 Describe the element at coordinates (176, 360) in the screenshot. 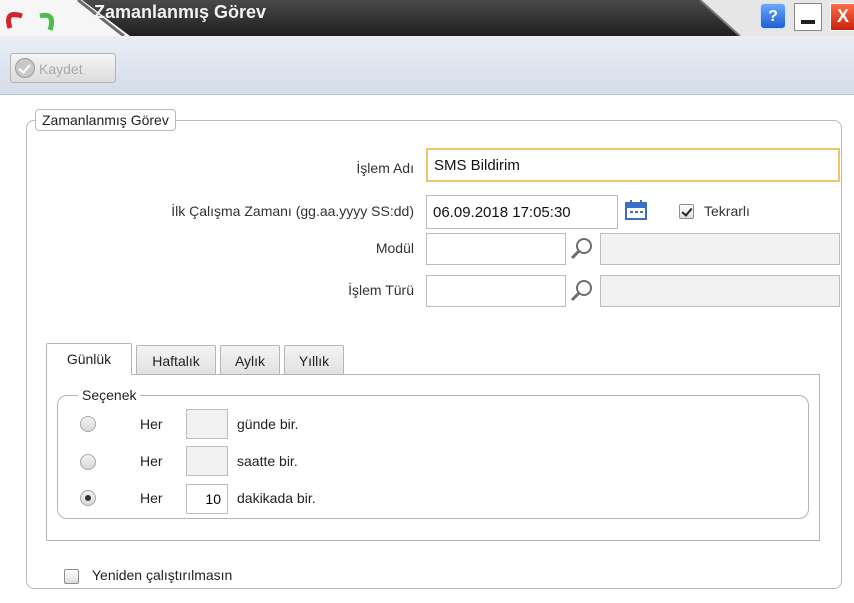

I see `tab-haftalik: Haftalık` at that location.